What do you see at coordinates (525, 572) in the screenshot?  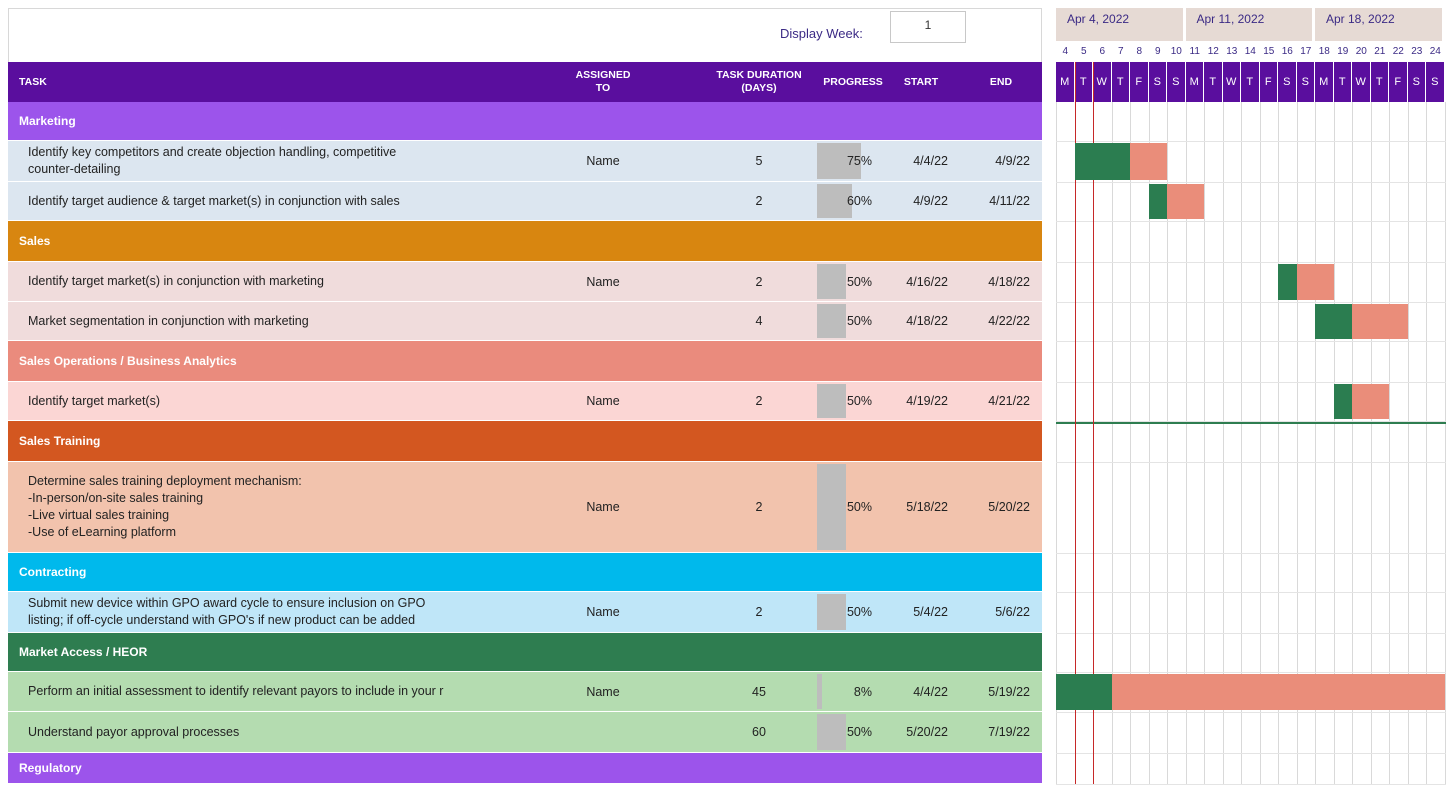 I see `category-row: Contracting` at bounding box center [525, 572].